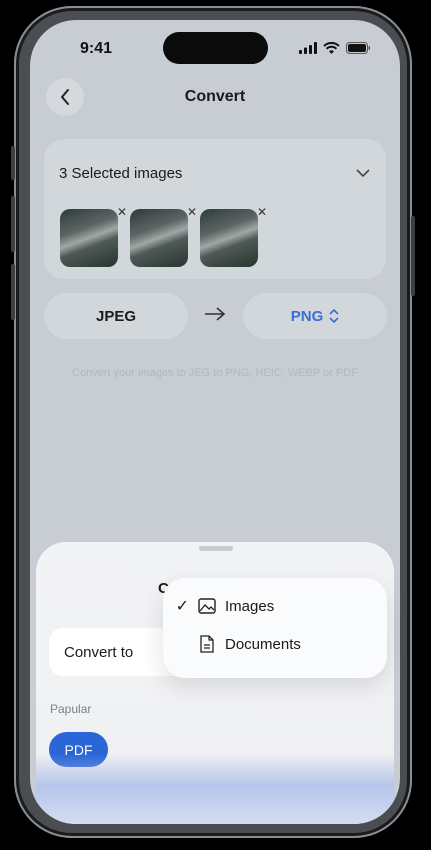 The image size is (431, 850). What do you see at coordinates (358, 48) in the screenshot?
I see `battery-icon` at bounding box center [358, 48].